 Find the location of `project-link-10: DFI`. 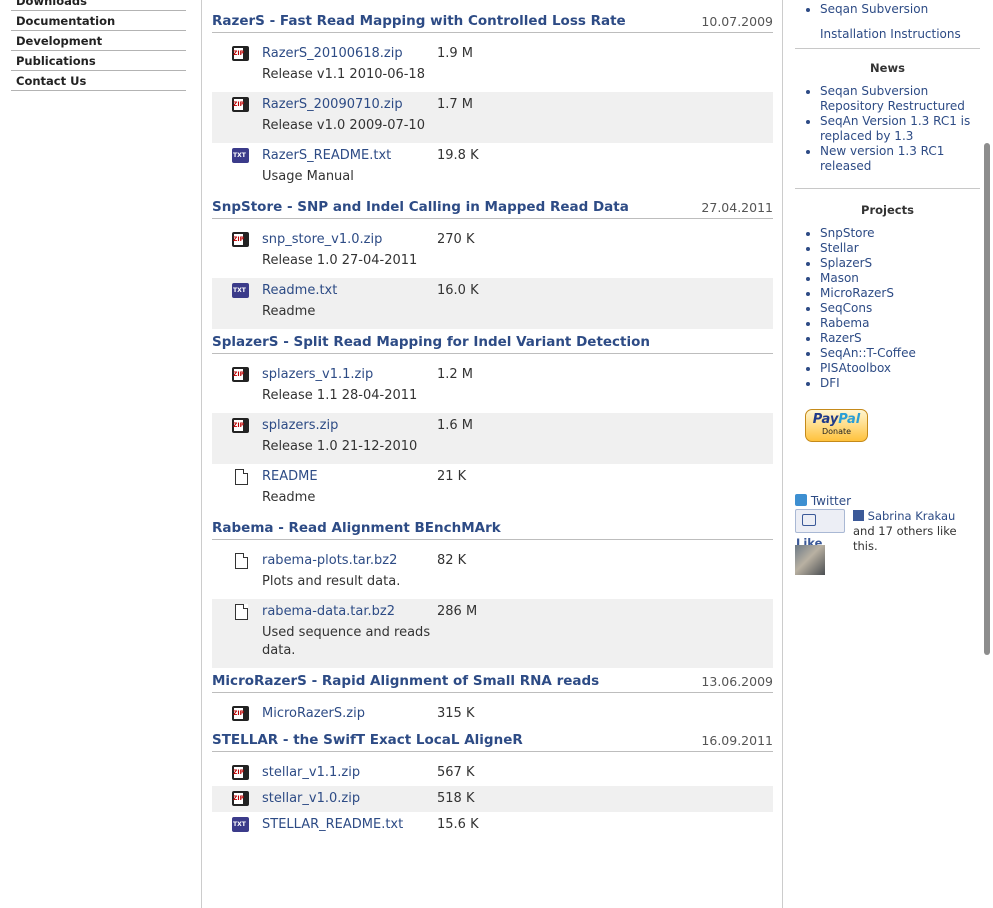

project-link-10: DFI is located at coordinates (900, 383).